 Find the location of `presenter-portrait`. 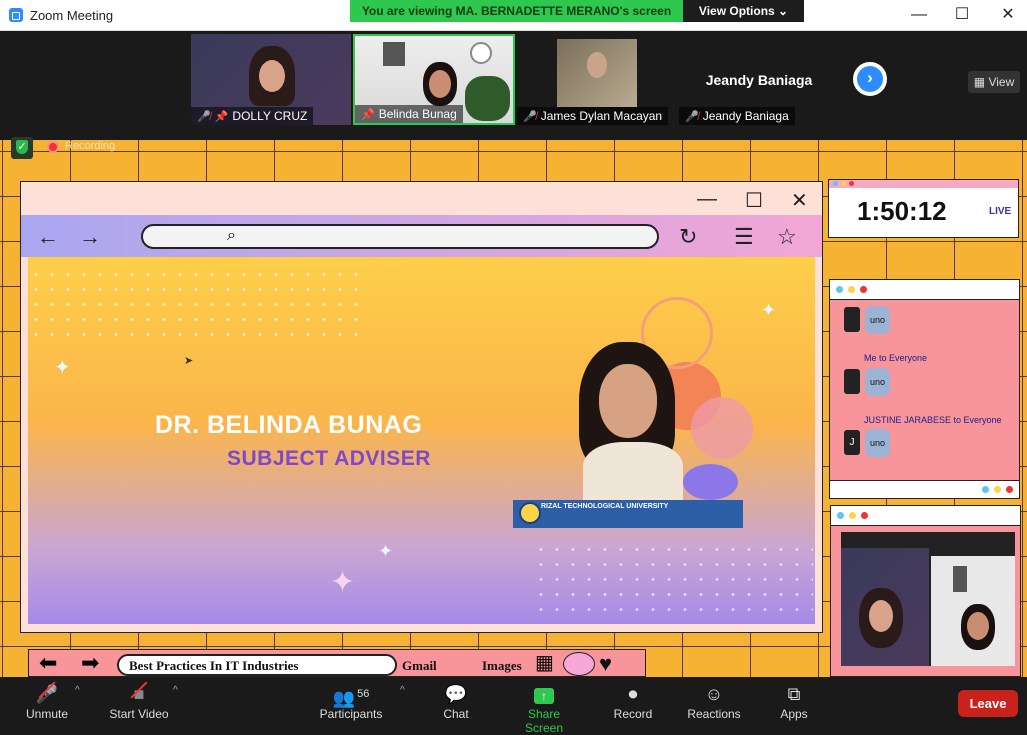

presenter-portrait is located at coordinates (628, 424).